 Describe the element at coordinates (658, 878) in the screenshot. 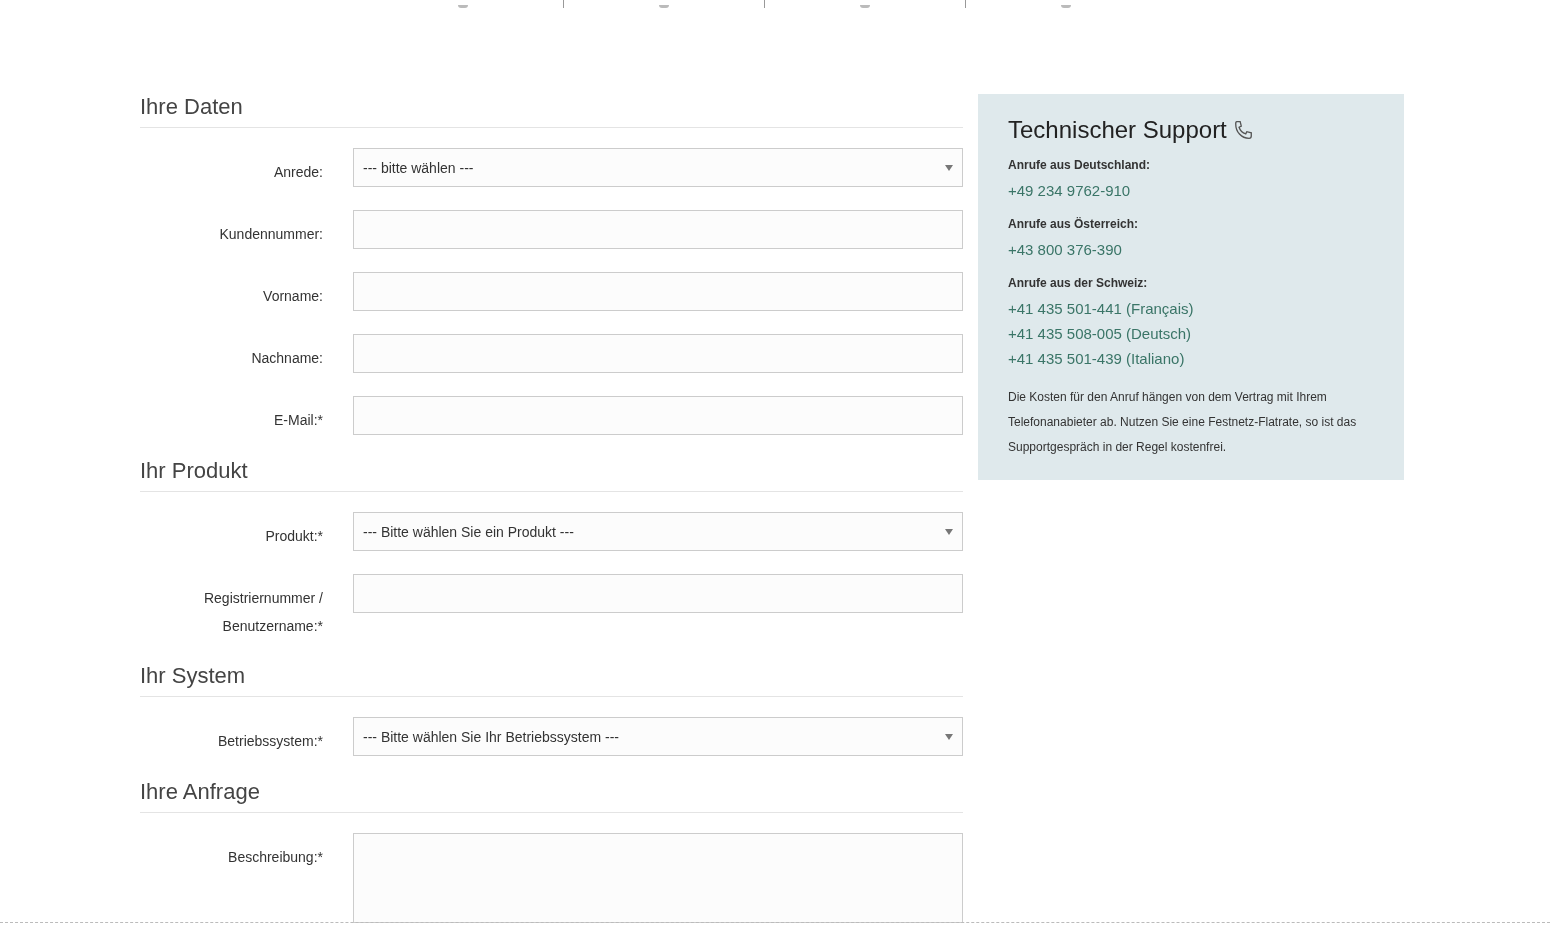

I see `text-area` at that location.